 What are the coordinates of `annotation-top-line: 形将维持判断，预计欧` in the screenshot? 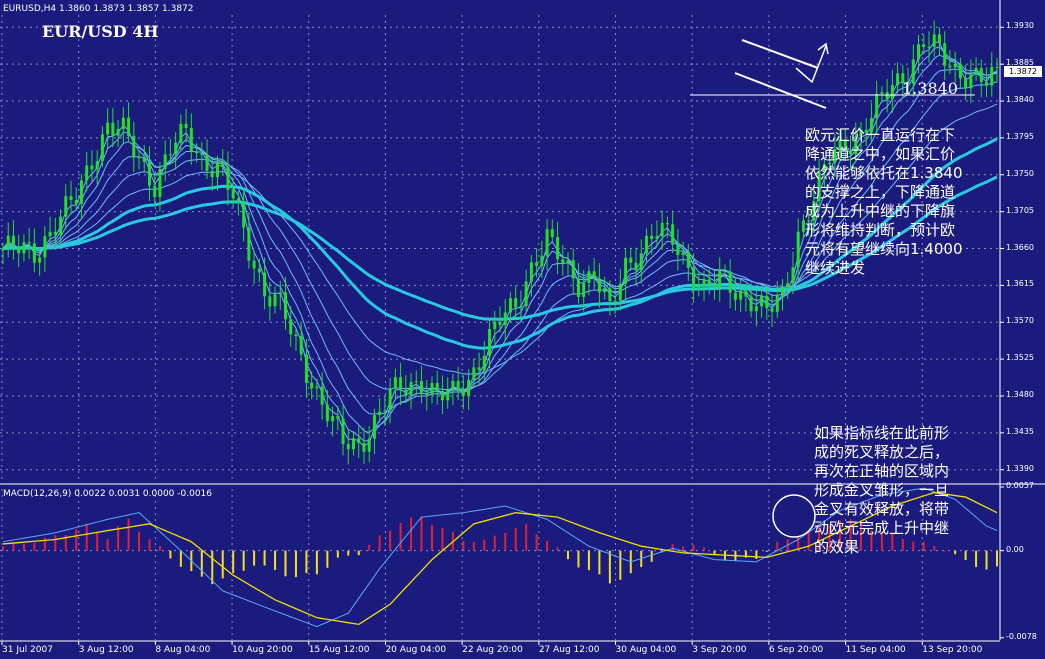 It's located at (880, 230).